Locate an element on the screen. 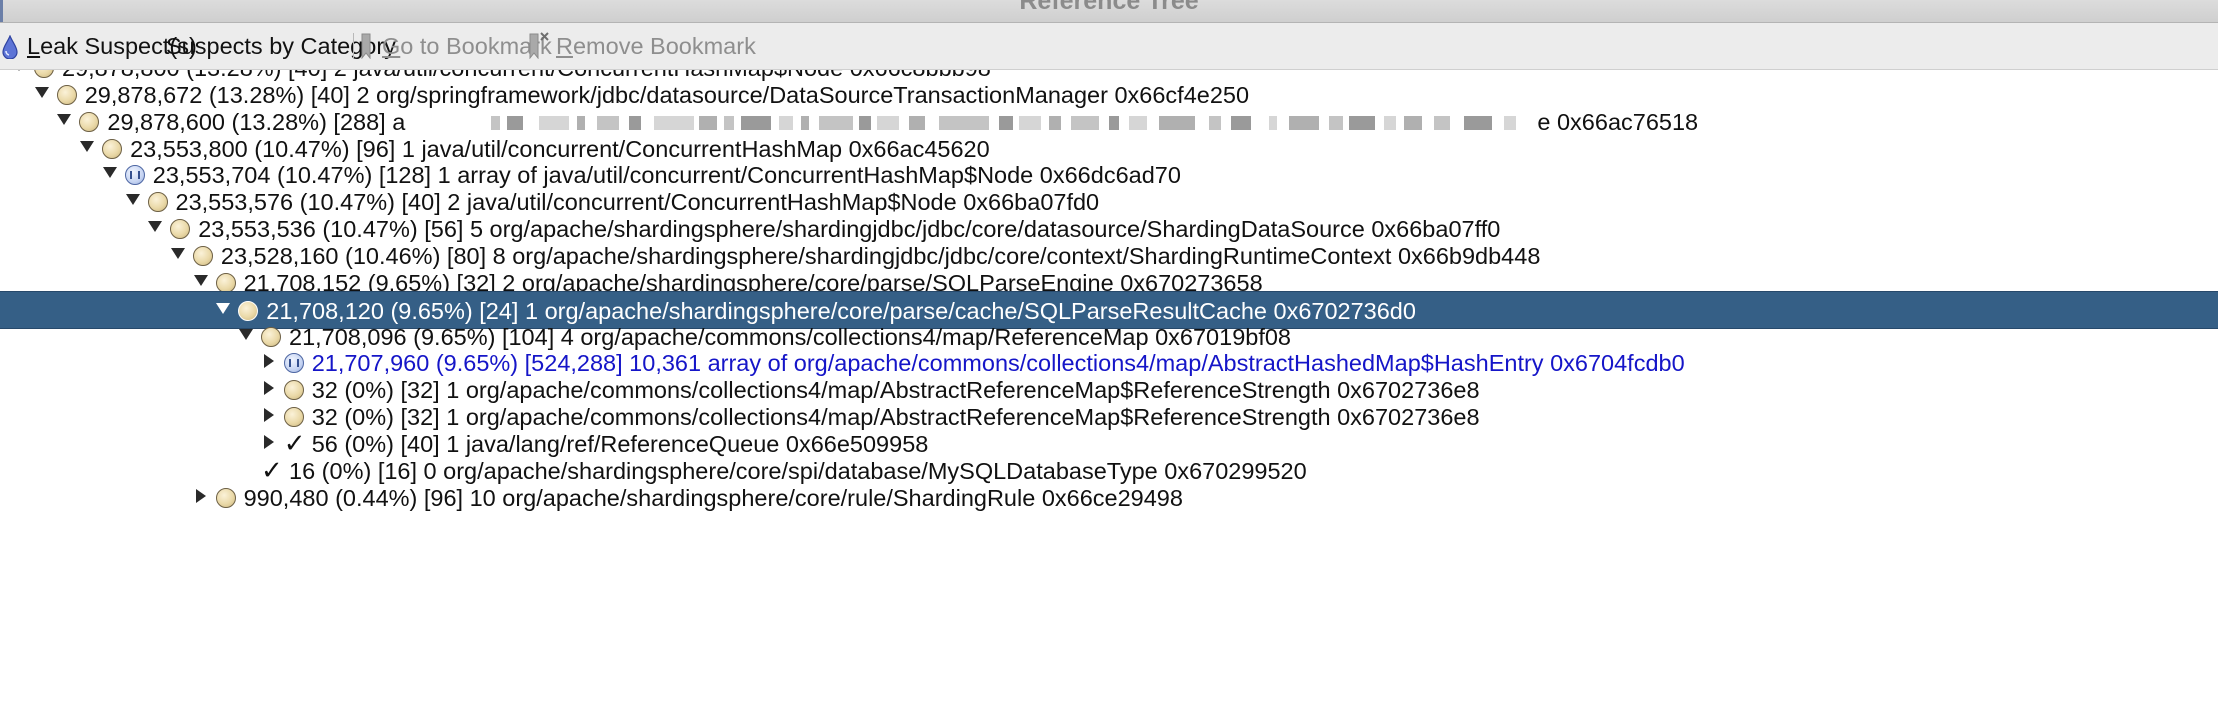  remove-bookmark-label: emove Bookmark is located at coordinates (664, 46).